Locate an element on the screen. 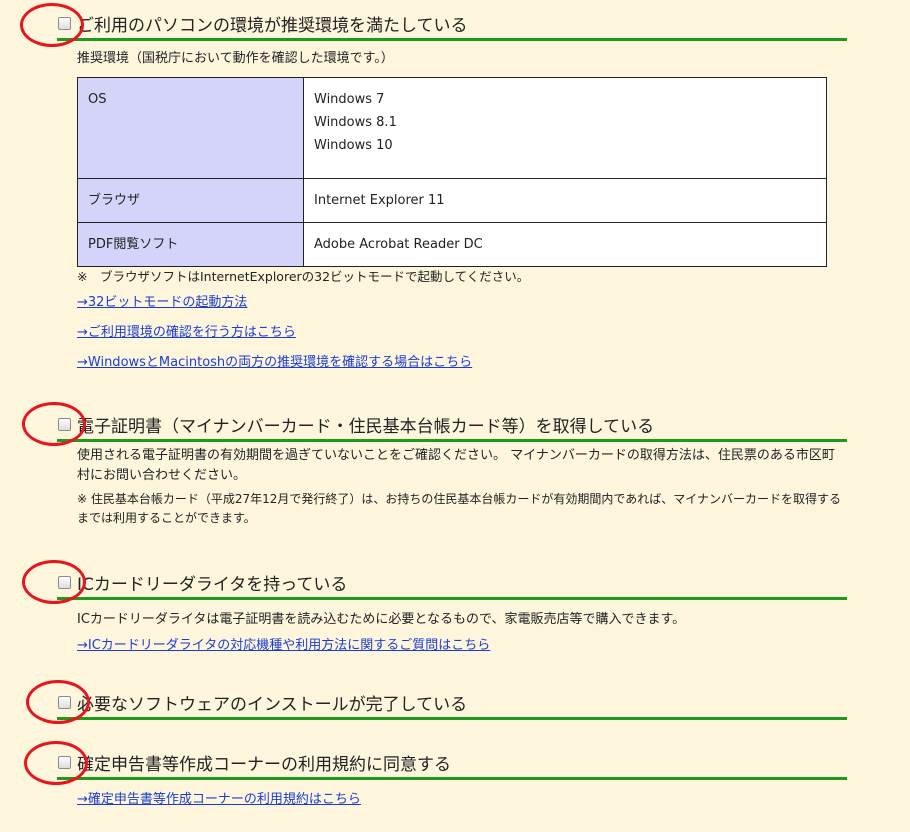 The height and width of the screenshot is (832, 910). os-label: OS is located at coordinates (190, 128).